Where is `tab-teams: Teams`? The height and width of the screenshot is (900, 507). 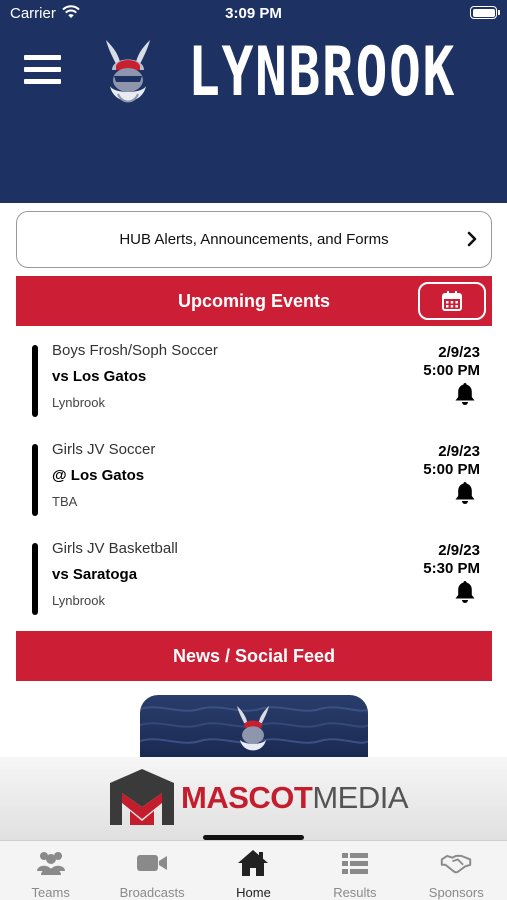 tab-teams: Teams is located at coordinates (50, 870).